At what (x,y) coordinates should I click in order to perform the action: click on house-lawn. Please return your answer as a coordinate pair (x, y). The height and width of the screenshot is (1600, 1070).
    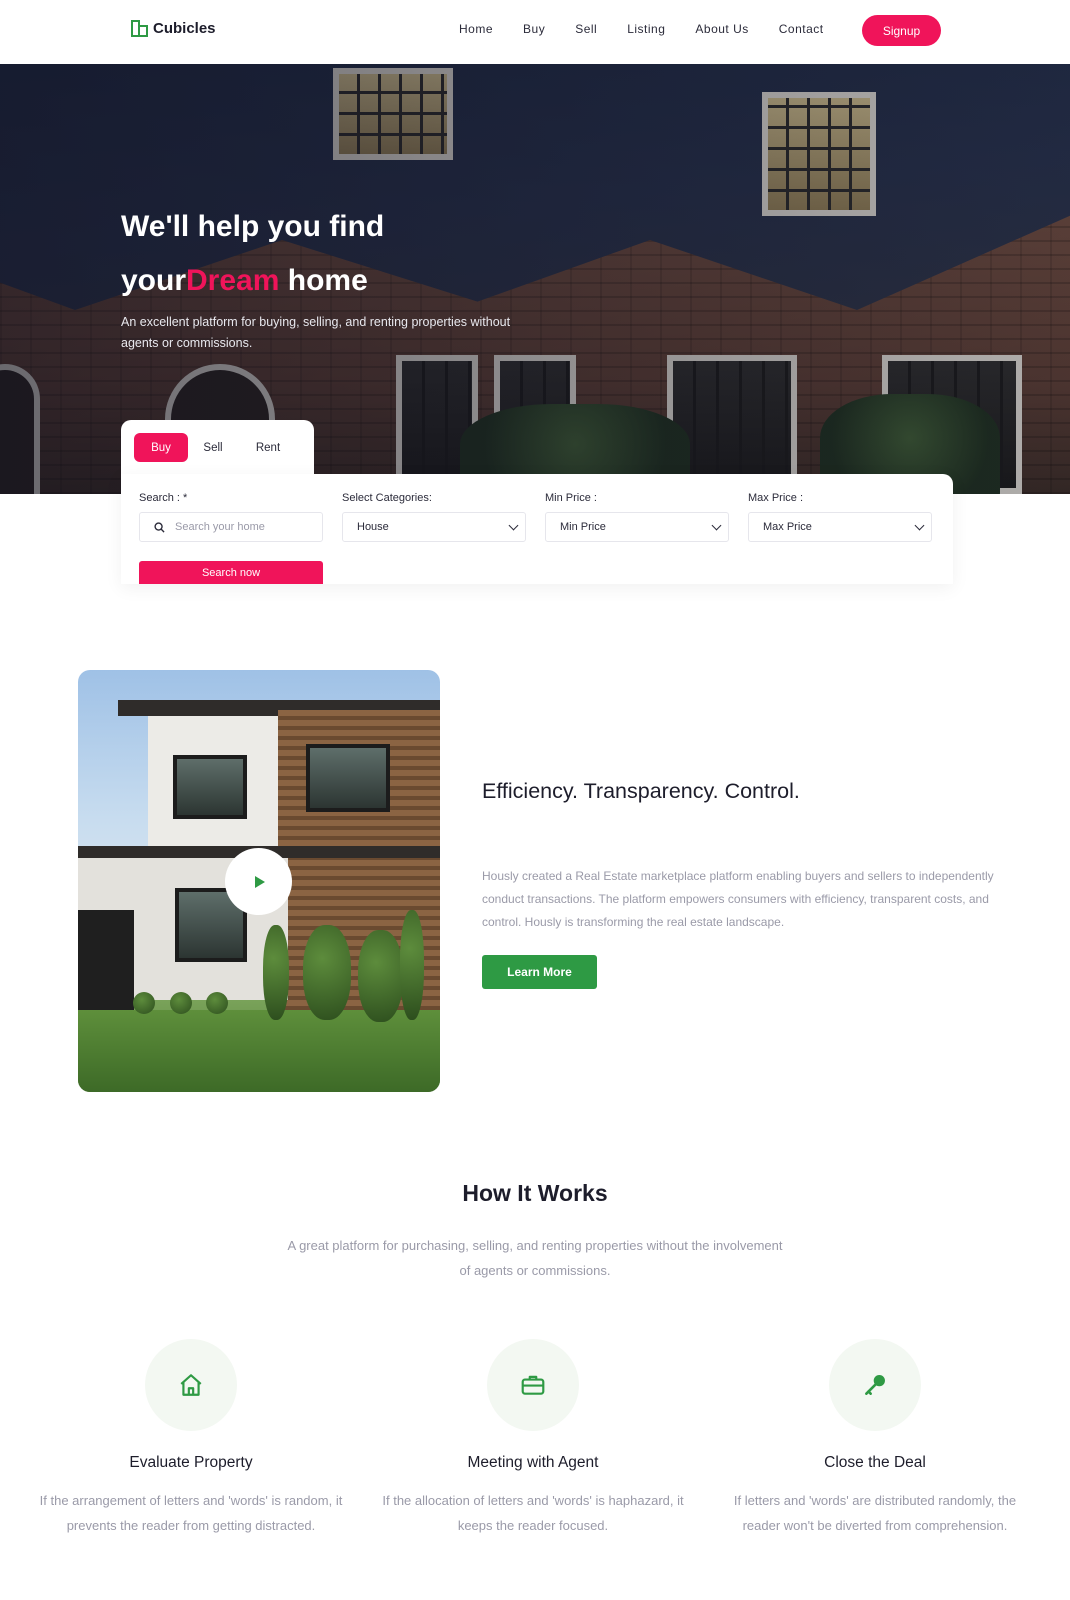
    Looking at the image, I should click on (259, 1051).